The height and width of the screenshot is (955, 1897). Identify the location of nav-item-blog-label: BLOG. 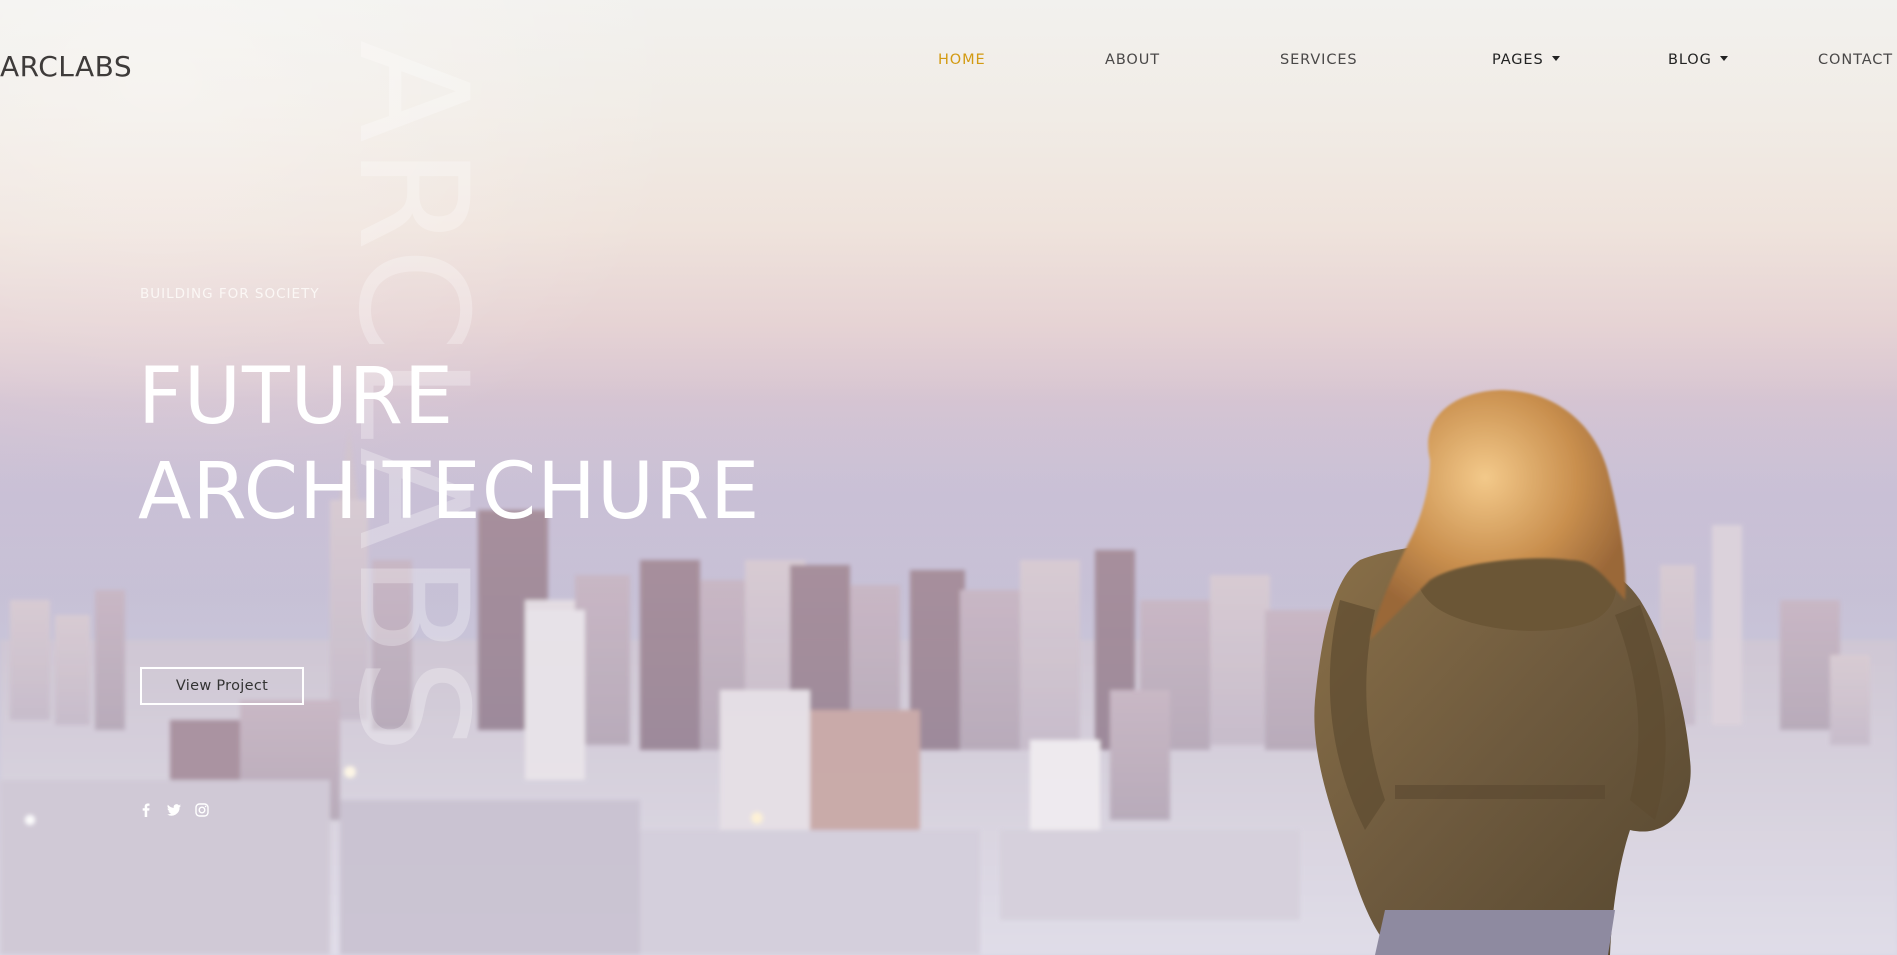
(1690, 60).